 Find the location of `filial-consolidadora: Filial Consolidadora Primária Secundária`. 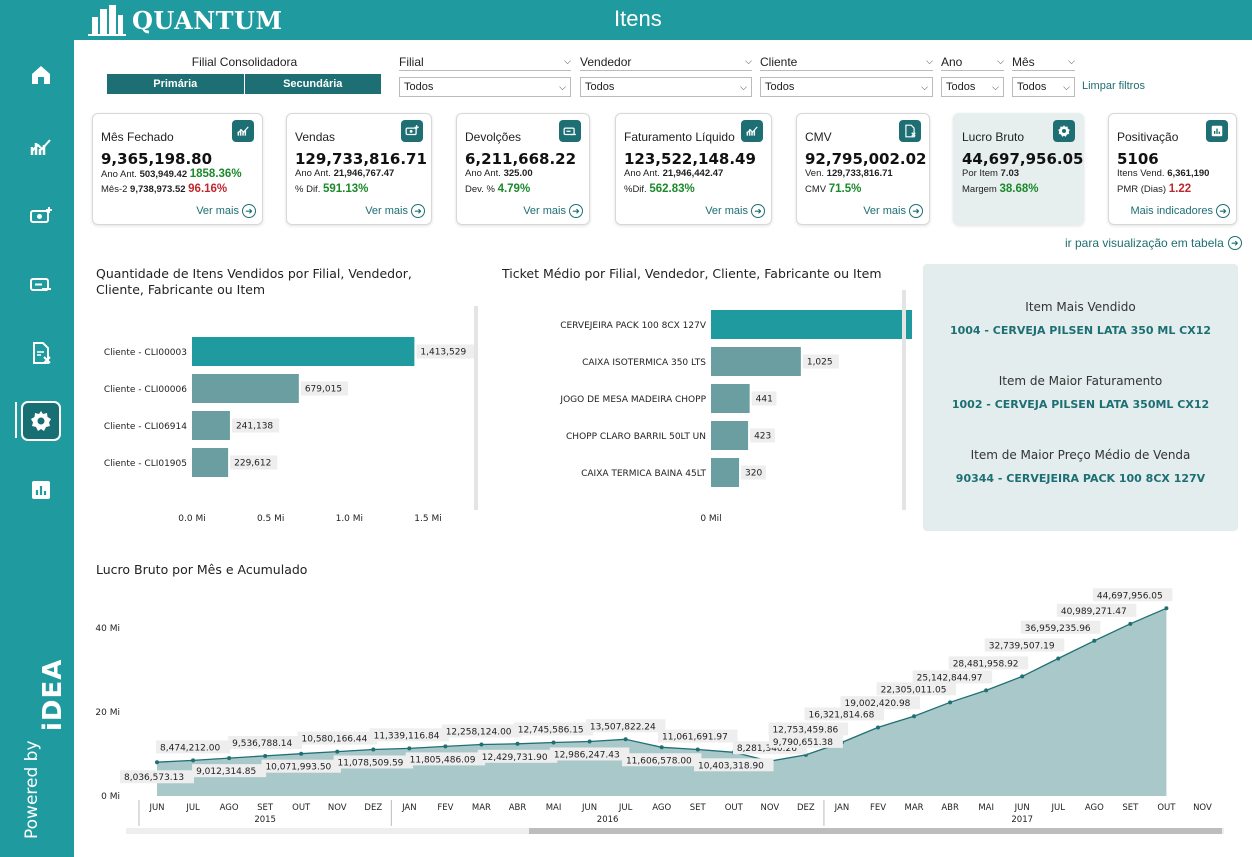

filial-consolidadora: Filial Consolidadora Primária Secundária is located at coordinates (244, 74).